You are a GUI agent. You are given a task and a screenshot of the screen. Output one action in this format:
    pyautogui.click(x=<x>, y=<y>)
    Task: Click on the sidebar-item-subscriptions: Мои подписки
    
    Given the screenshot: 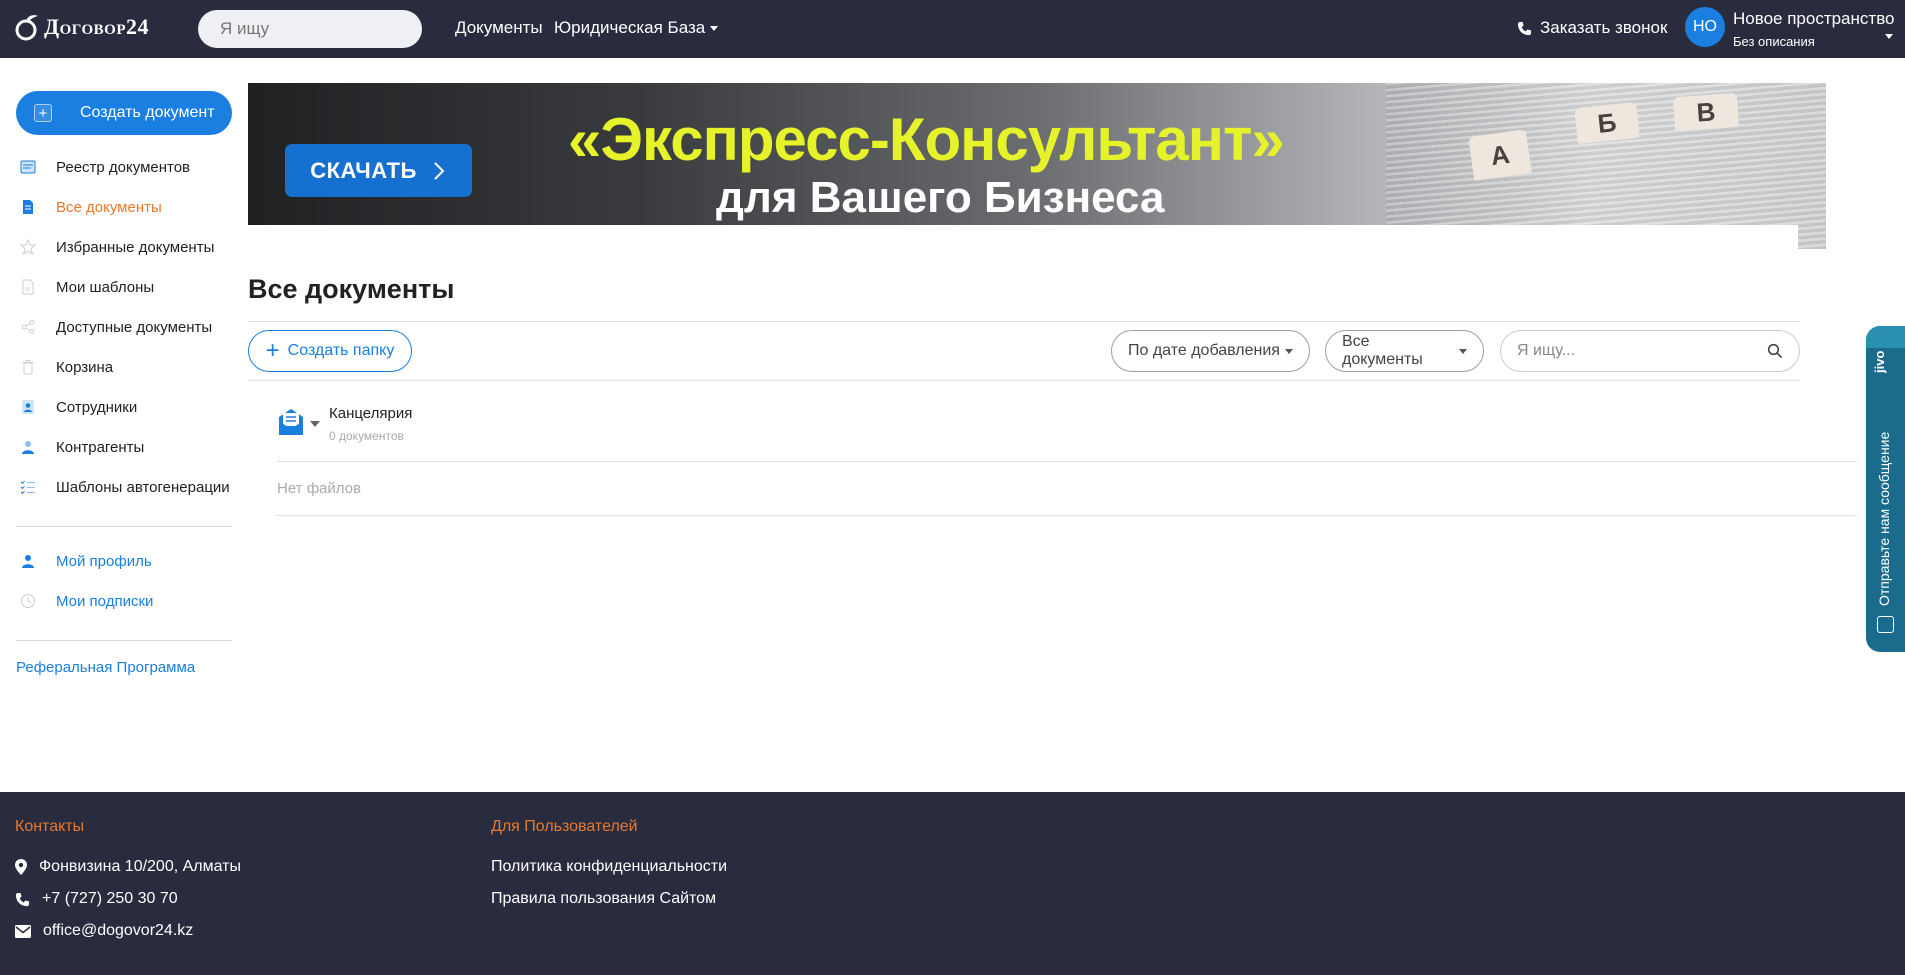 What is the action you would take?
    pyautogui.click(x=124, y=601)
    